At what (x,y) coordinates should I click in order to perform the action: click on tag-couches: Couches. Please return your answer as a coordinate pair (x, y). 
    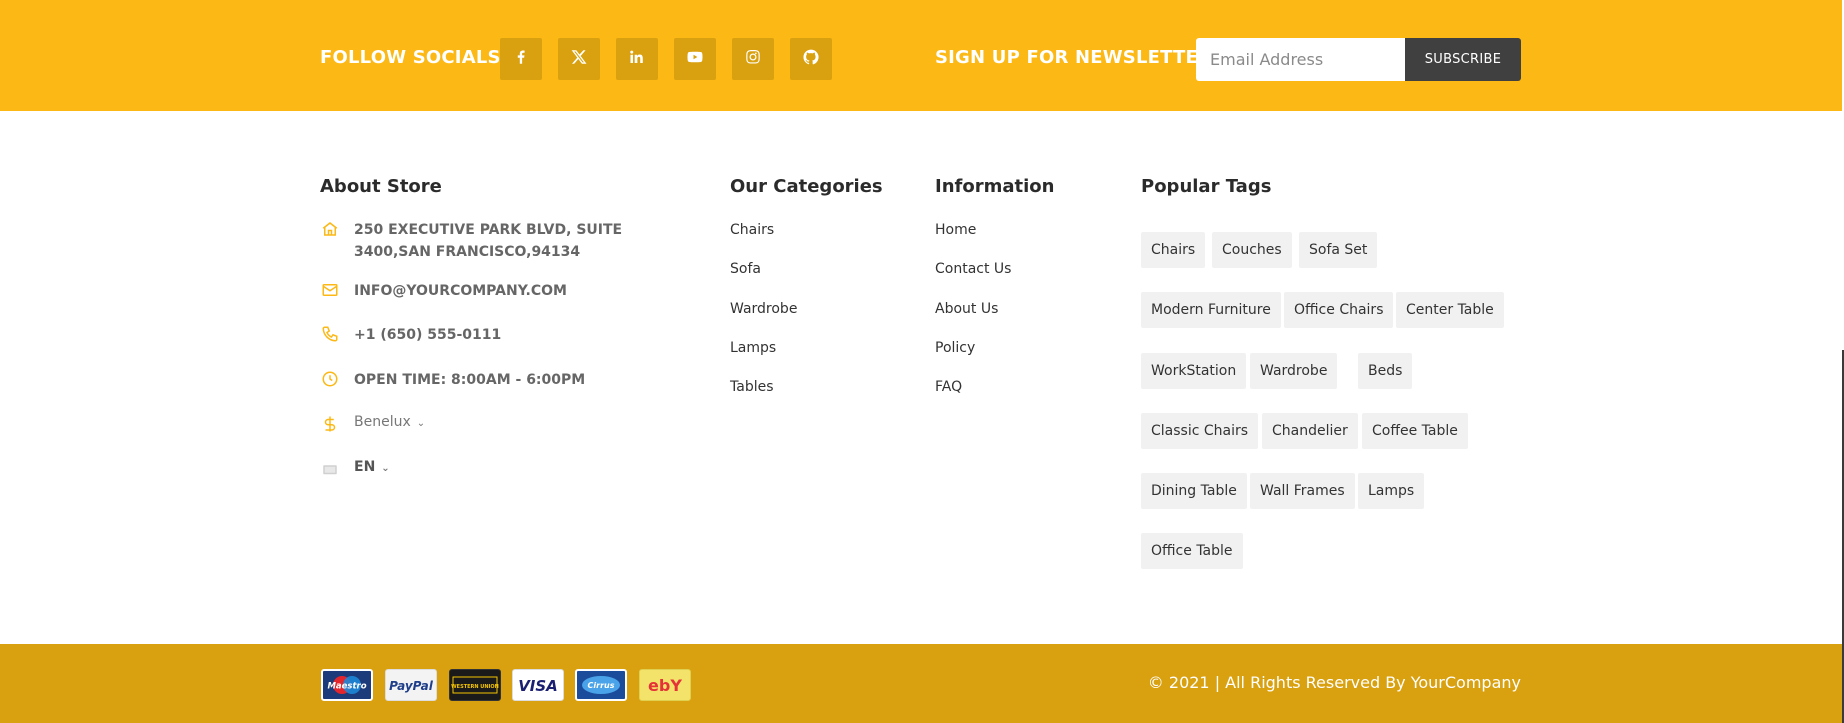
    Looking at the image, I should click on (1252, 250).